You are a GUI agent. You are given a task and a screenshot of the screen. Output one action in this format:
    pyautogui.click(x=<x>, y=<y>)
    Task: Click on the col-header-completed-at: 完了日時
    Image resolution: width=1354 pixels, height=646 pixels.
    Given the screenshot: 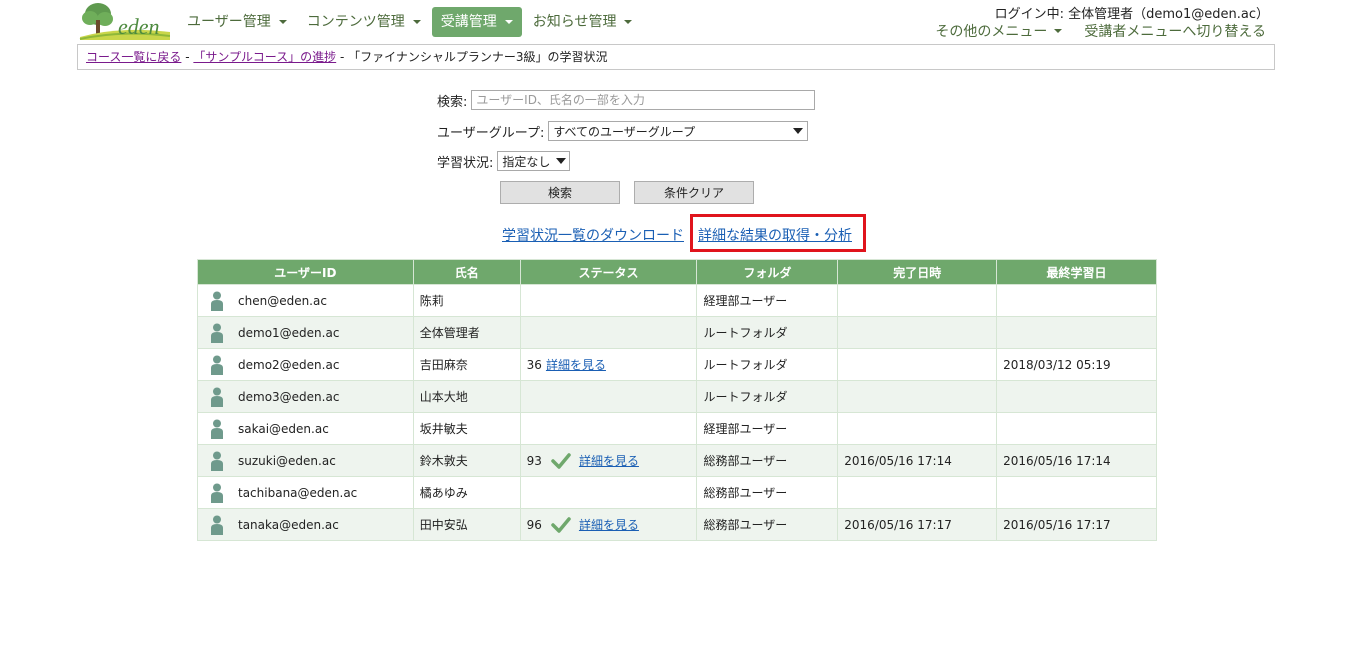 What is the action you would take?
    pyautogui.click(x=917, y=272)
    